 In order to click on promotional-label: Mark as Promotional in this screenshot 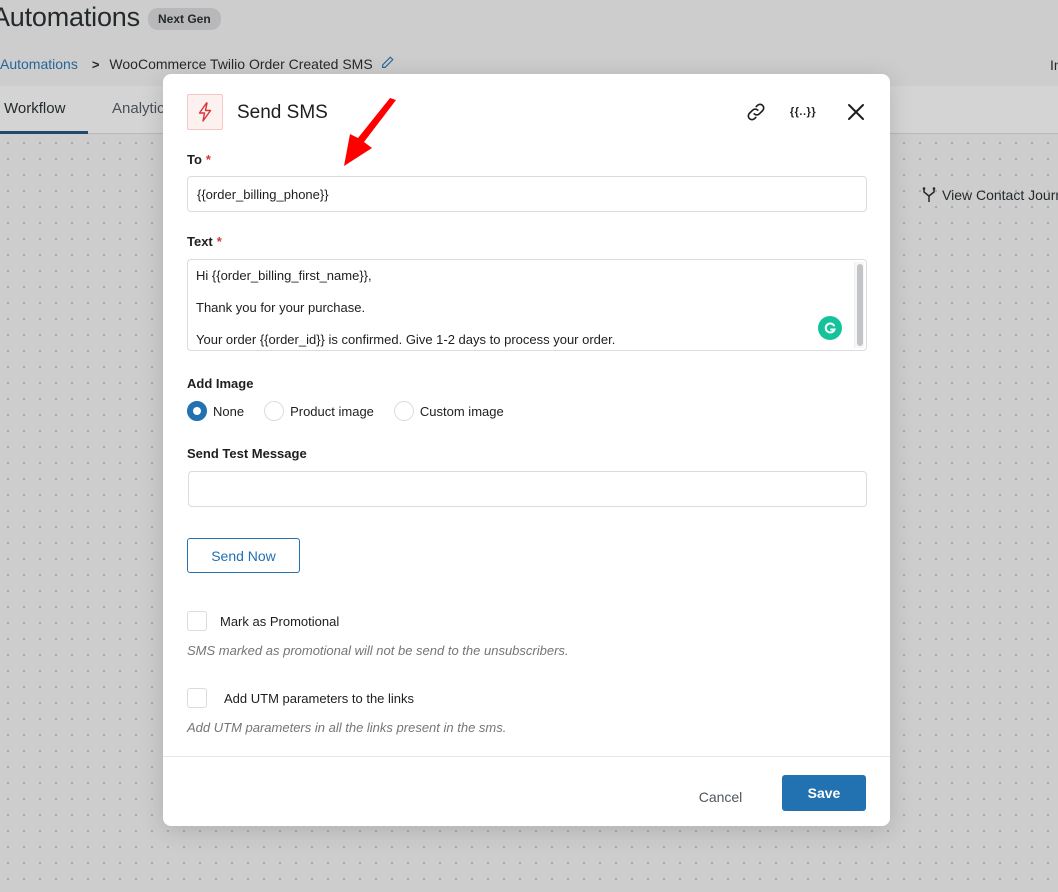, I will do `click(280, 621)`.